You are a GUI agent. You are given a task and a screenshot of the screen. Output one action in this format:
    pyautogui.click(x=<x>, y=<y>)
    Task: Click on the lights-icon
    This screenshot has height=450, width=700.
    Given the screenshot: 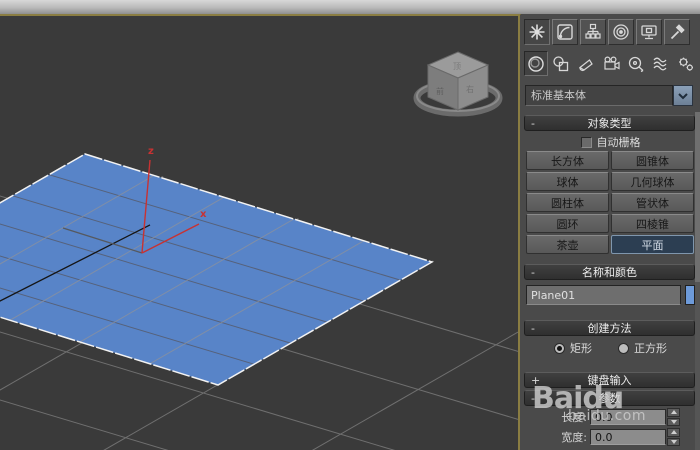 What is the action you would take?
    pyautogui.click(x=585, y=64)
    